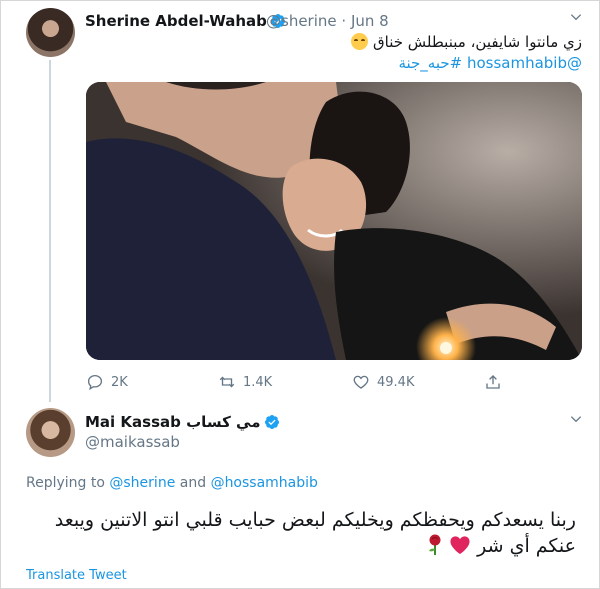 The width and height of the screenshot is (600, 589). What do you see at coordinates (296, 382) in the screenshot?
I see `tweet-actions: 2K 1.4K 49.4K` at bounding box center [296, 382].